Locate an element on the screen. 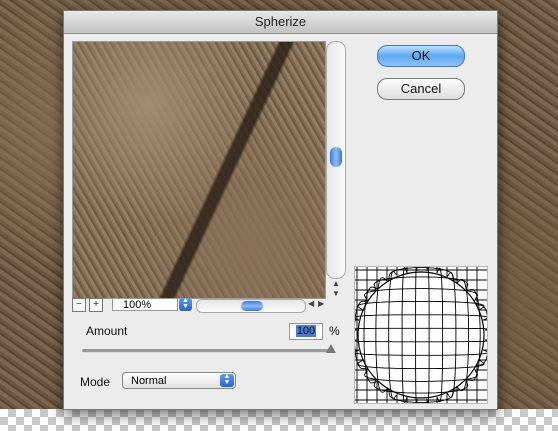 The width and height of the screenshot is (558, 431). scroll-down-arrow-icon: ▼ is located at coordinates (336, 294).